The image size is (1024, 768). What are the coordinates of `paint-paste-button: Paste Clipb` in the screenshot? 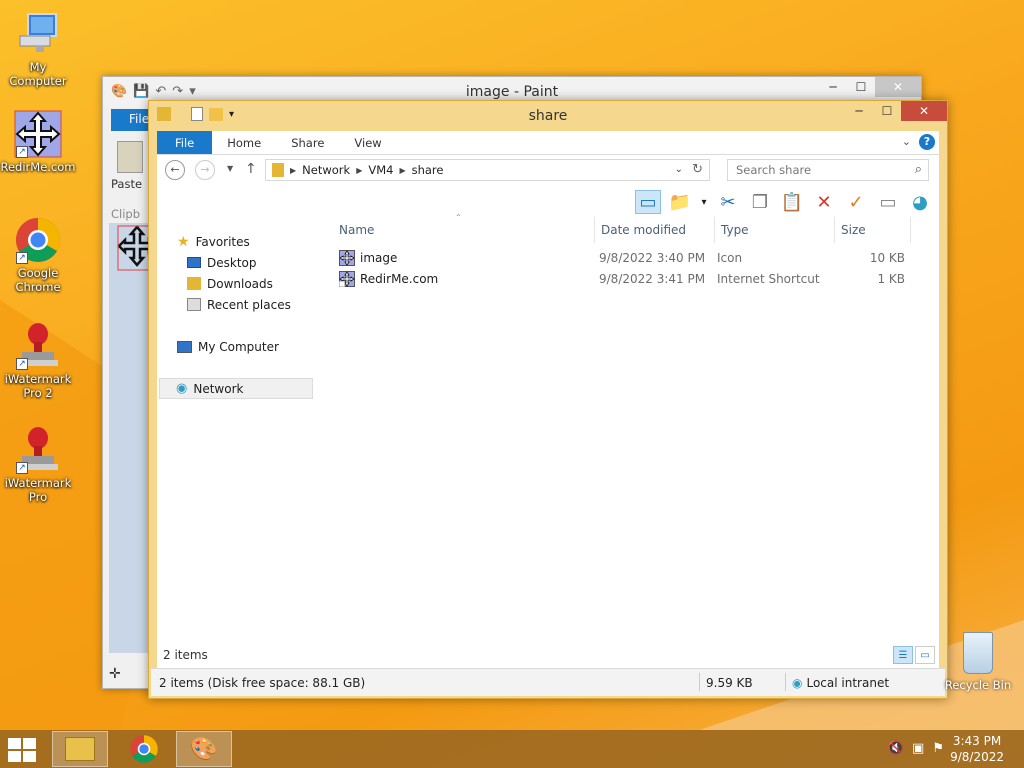 It's located at (131, 178).